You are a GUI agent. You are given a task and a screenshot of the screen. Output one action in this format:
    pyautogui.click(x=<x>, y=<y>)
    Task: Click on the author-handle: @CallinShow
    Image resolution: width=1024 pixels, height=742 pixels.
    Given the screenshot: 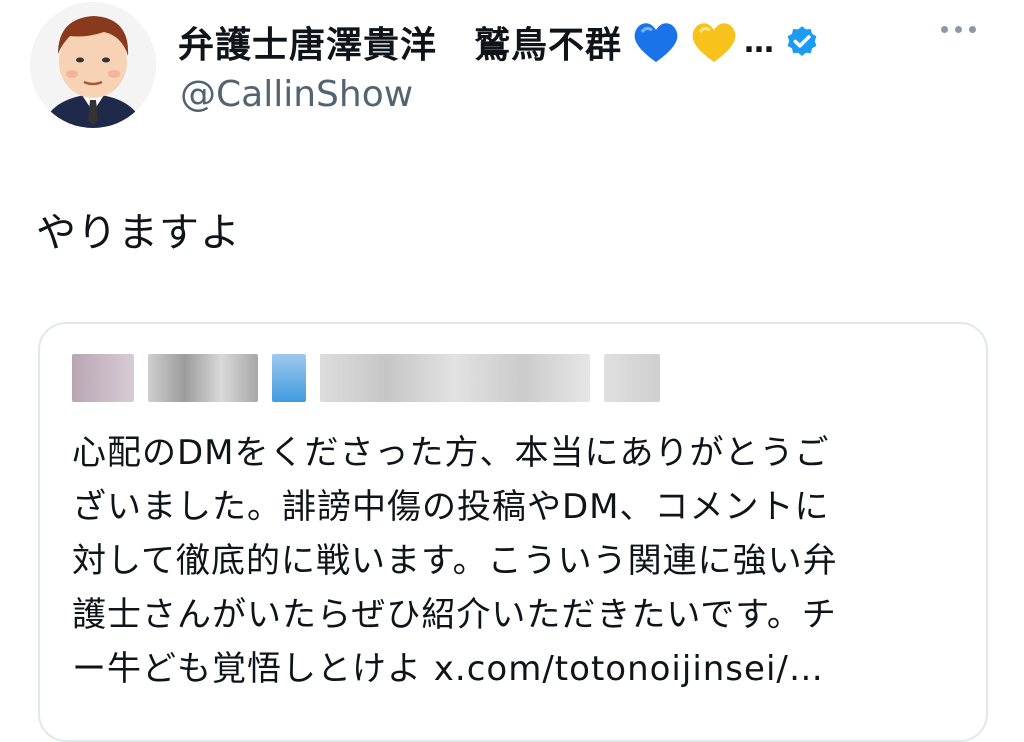 What is the action you would take?
    pyautogui.click(x=296, y=94)
    